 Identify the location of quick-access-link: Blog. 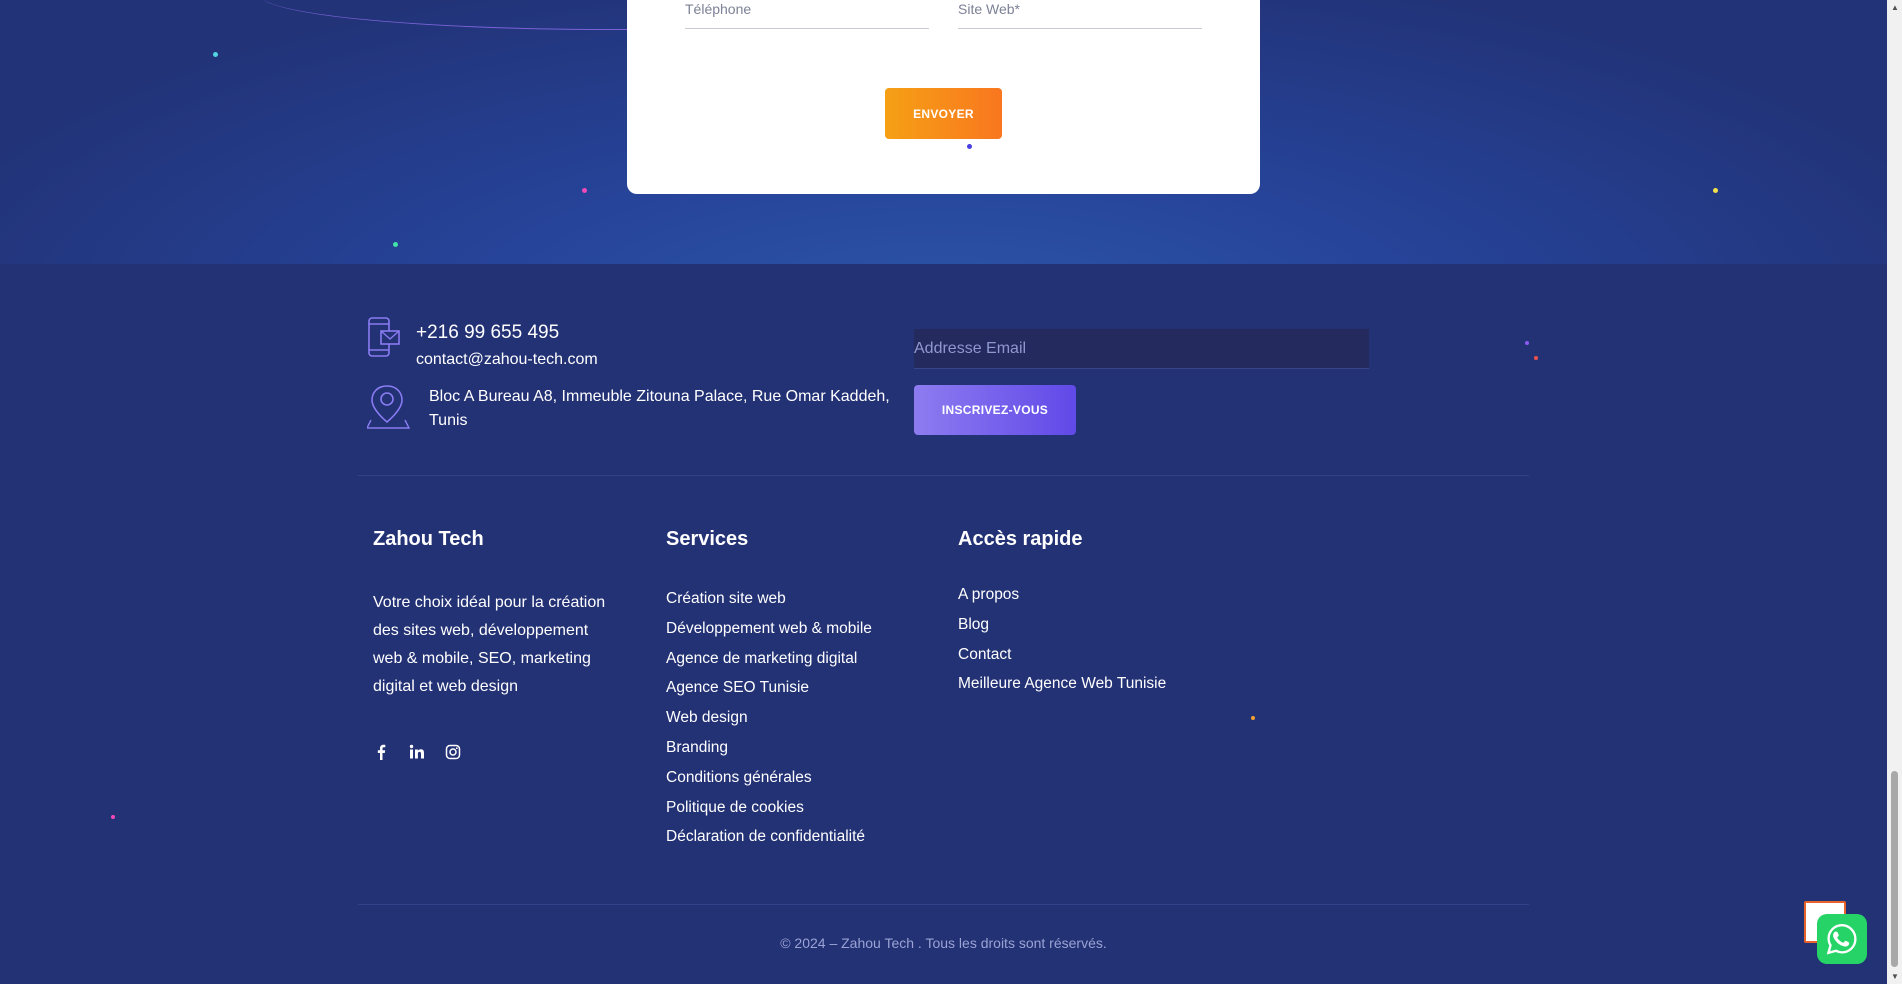
(1062, 630).